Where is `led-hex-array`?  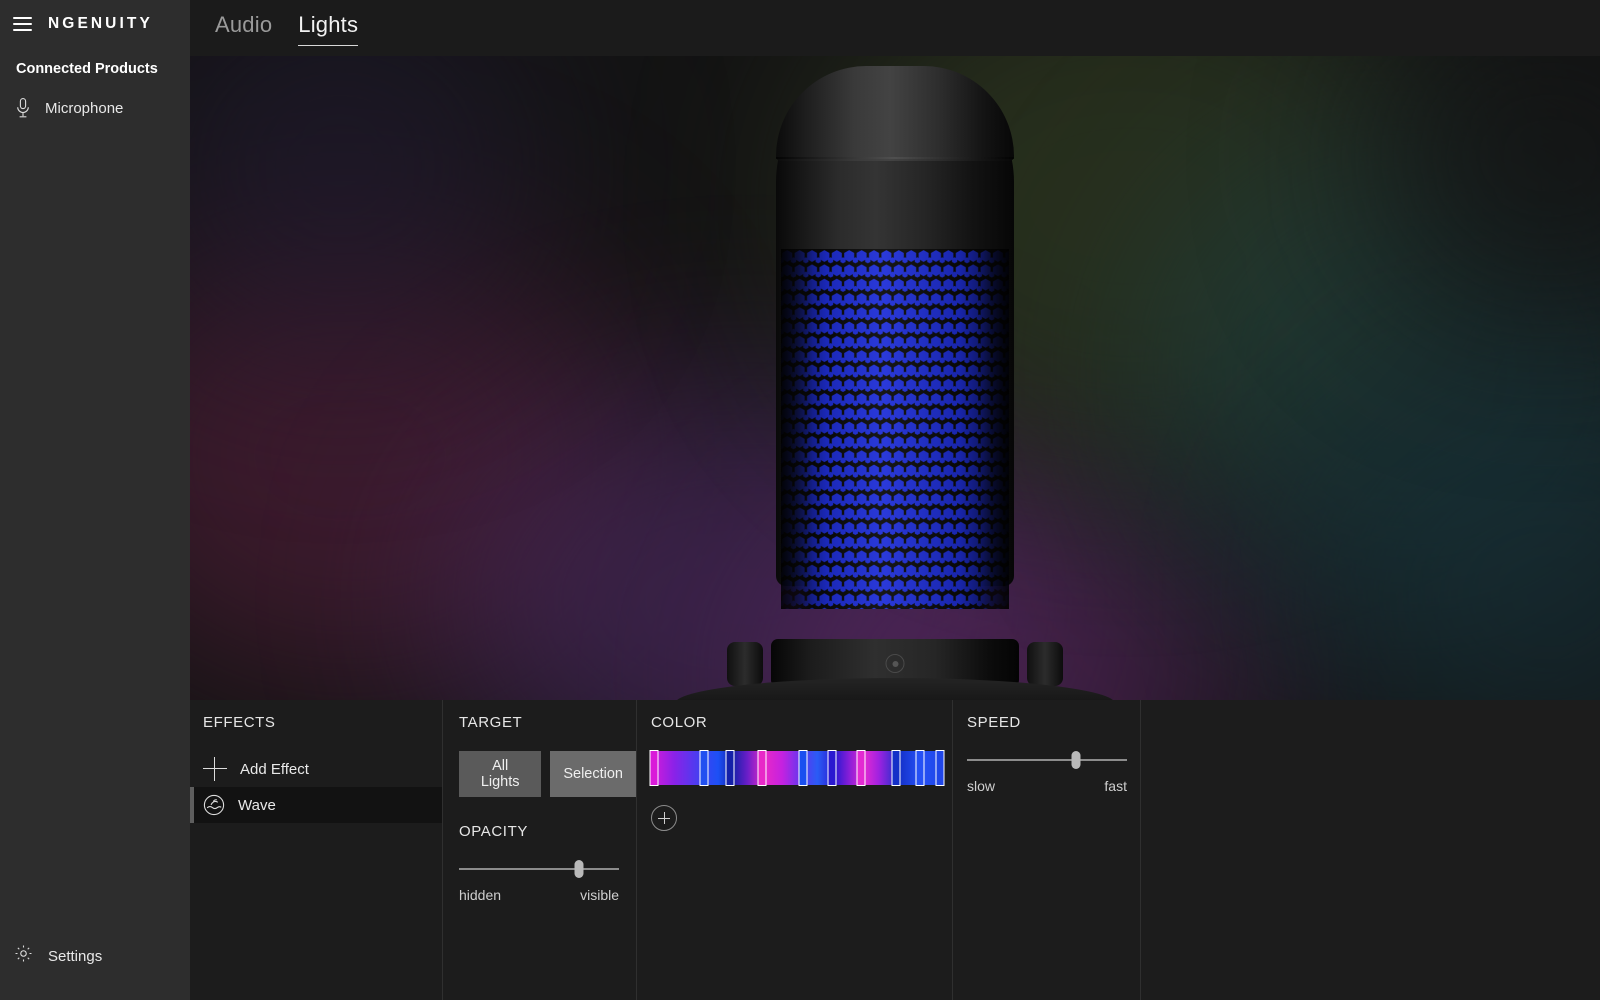 led-hex-array is located at coordinates (895, 429).